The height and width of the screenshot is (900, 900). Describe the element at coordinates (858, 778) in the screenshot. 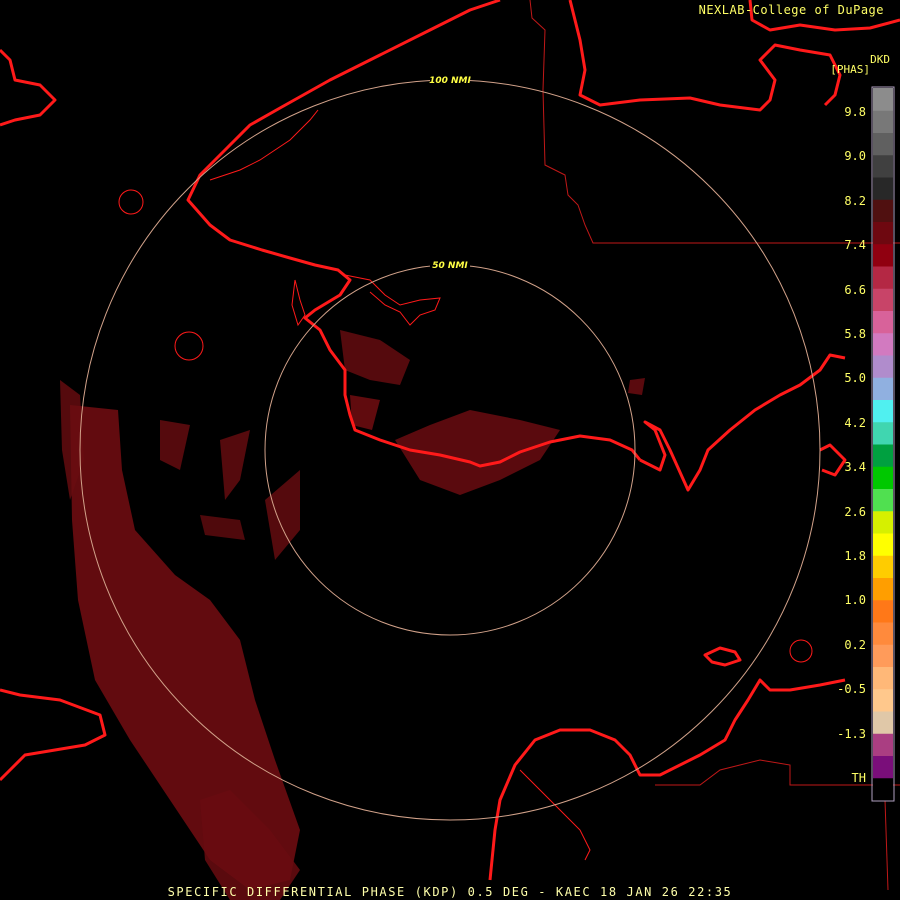

I see `legend-tick-label: TH` at that location.